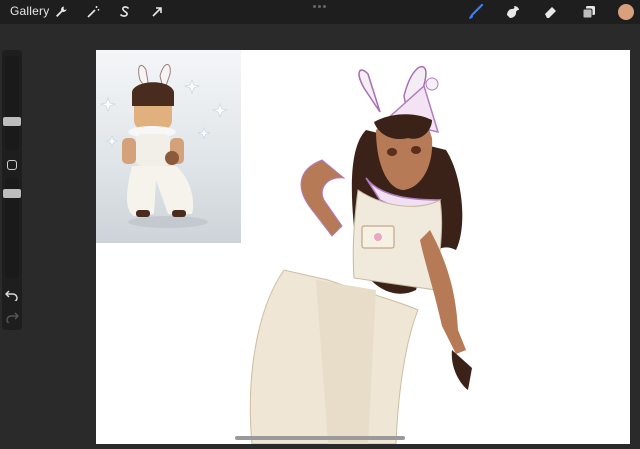 The image size is (640, 449). Describe the element at coordinates (157, 12) in the screenshot. I see `transform-arrow-icon` at that location.